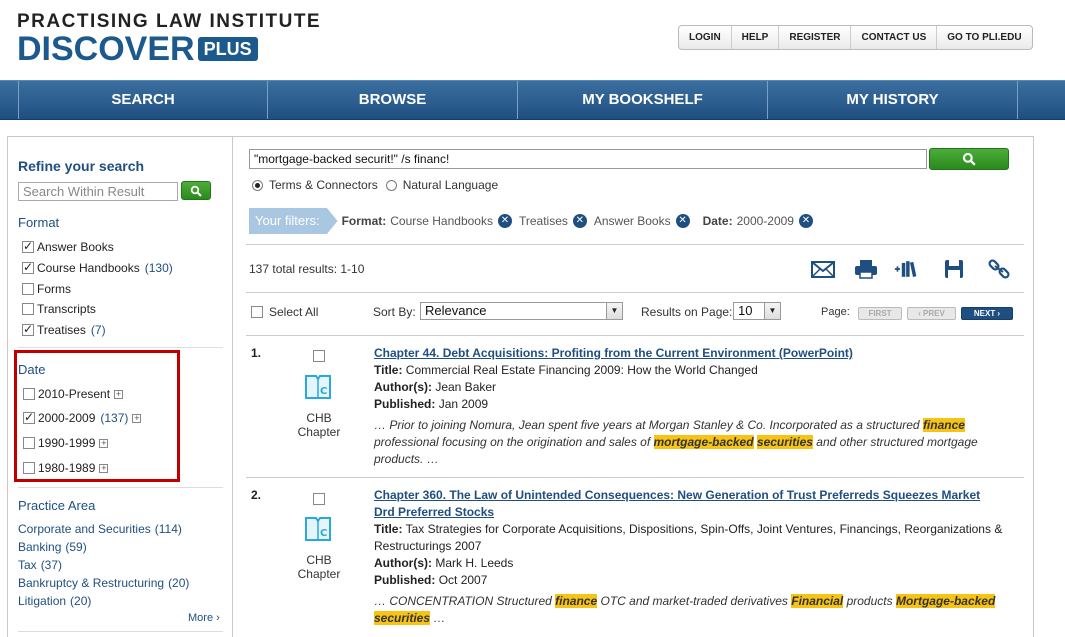  What do you see at coordinates (441, 221) in the screenshot?
I see `filter-course-handbooks: Course Handbooks` at bounding box center [441, 221].